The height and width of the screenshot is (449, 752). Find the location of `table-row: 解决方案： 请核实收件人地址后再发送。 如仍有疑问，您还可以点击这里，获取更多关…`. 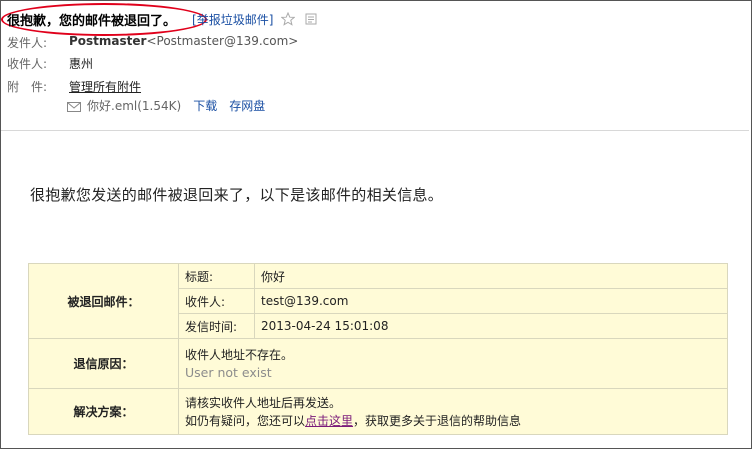

table-row: 解决方案： 请核实收件人地址后再发送。 如仍有疑问，您还可以点击这里，获取更多关… is located at coordinates (378, 411).